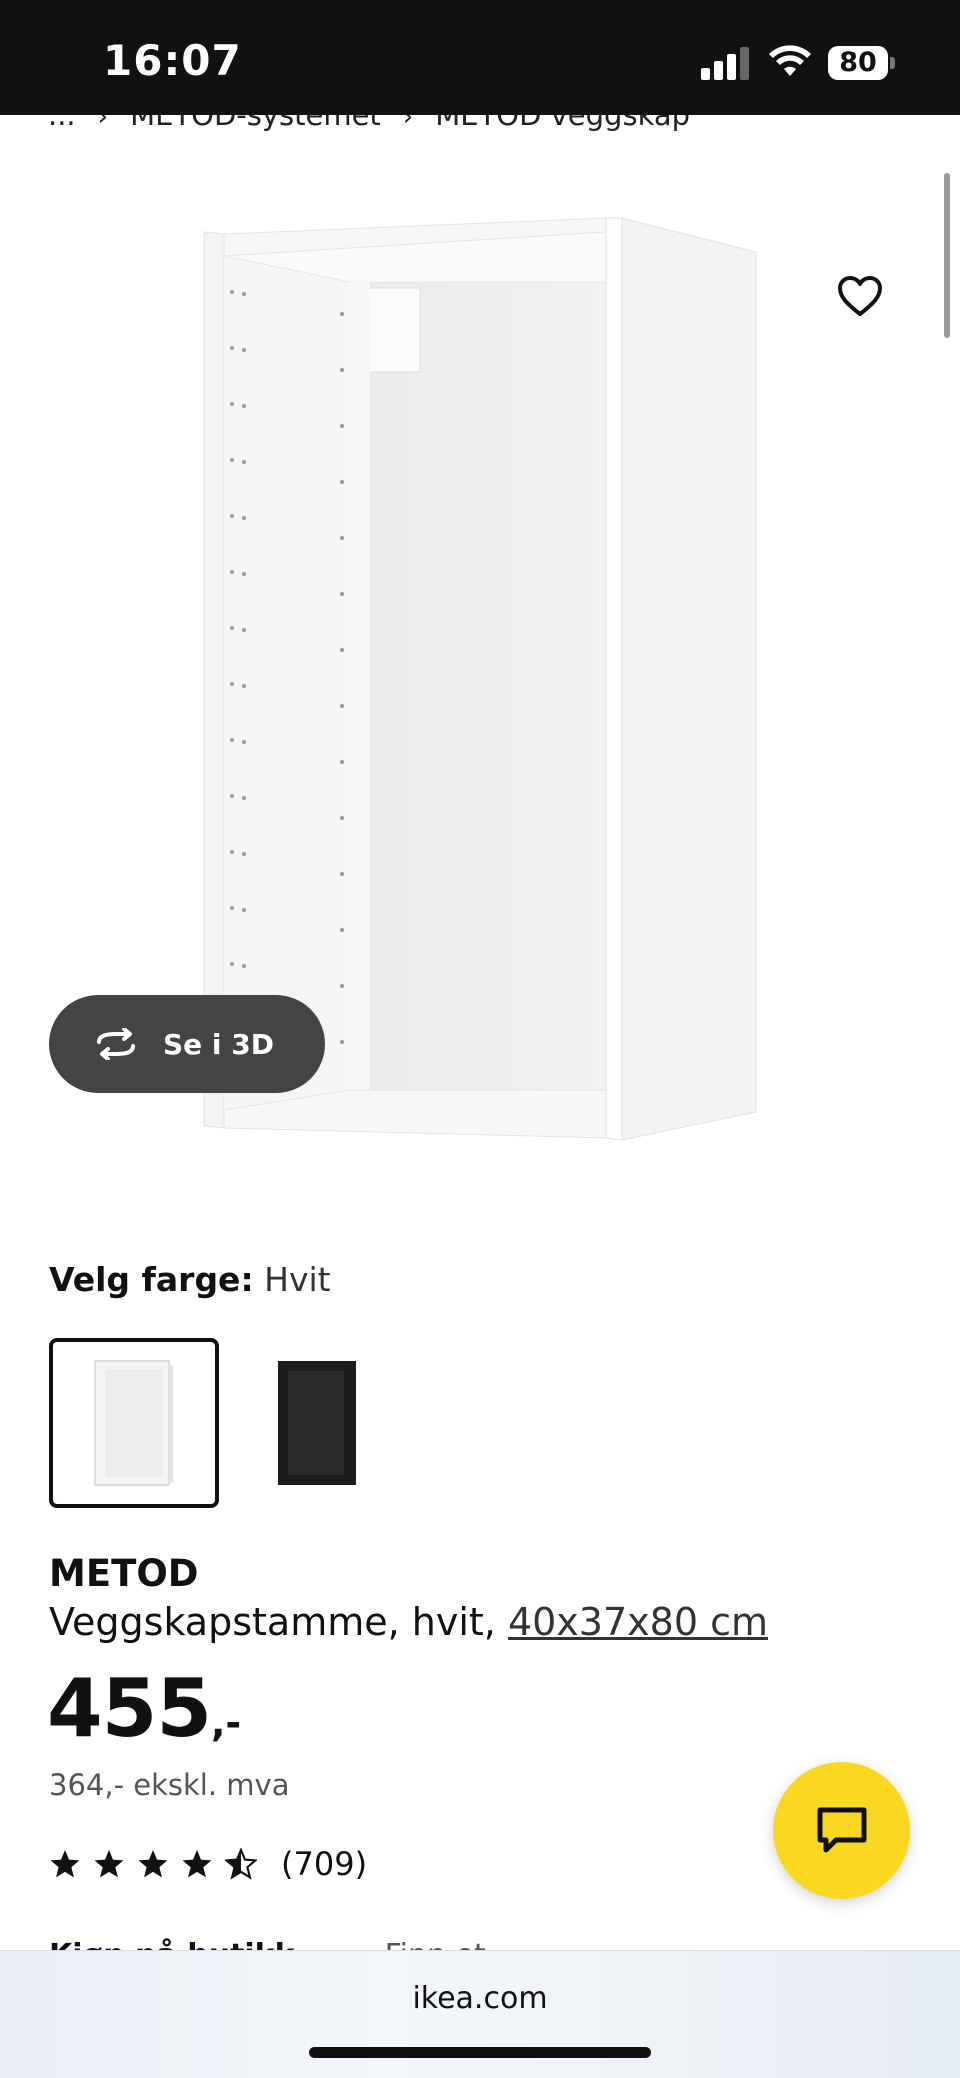  What do you see at coordinates (790, 60) in the screenshot?
I see `wifi-icon` at bounding box center [790, 60].